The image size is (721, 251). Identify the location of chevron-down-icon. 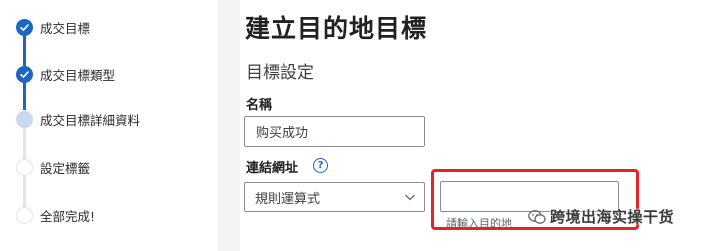
(410, 197).